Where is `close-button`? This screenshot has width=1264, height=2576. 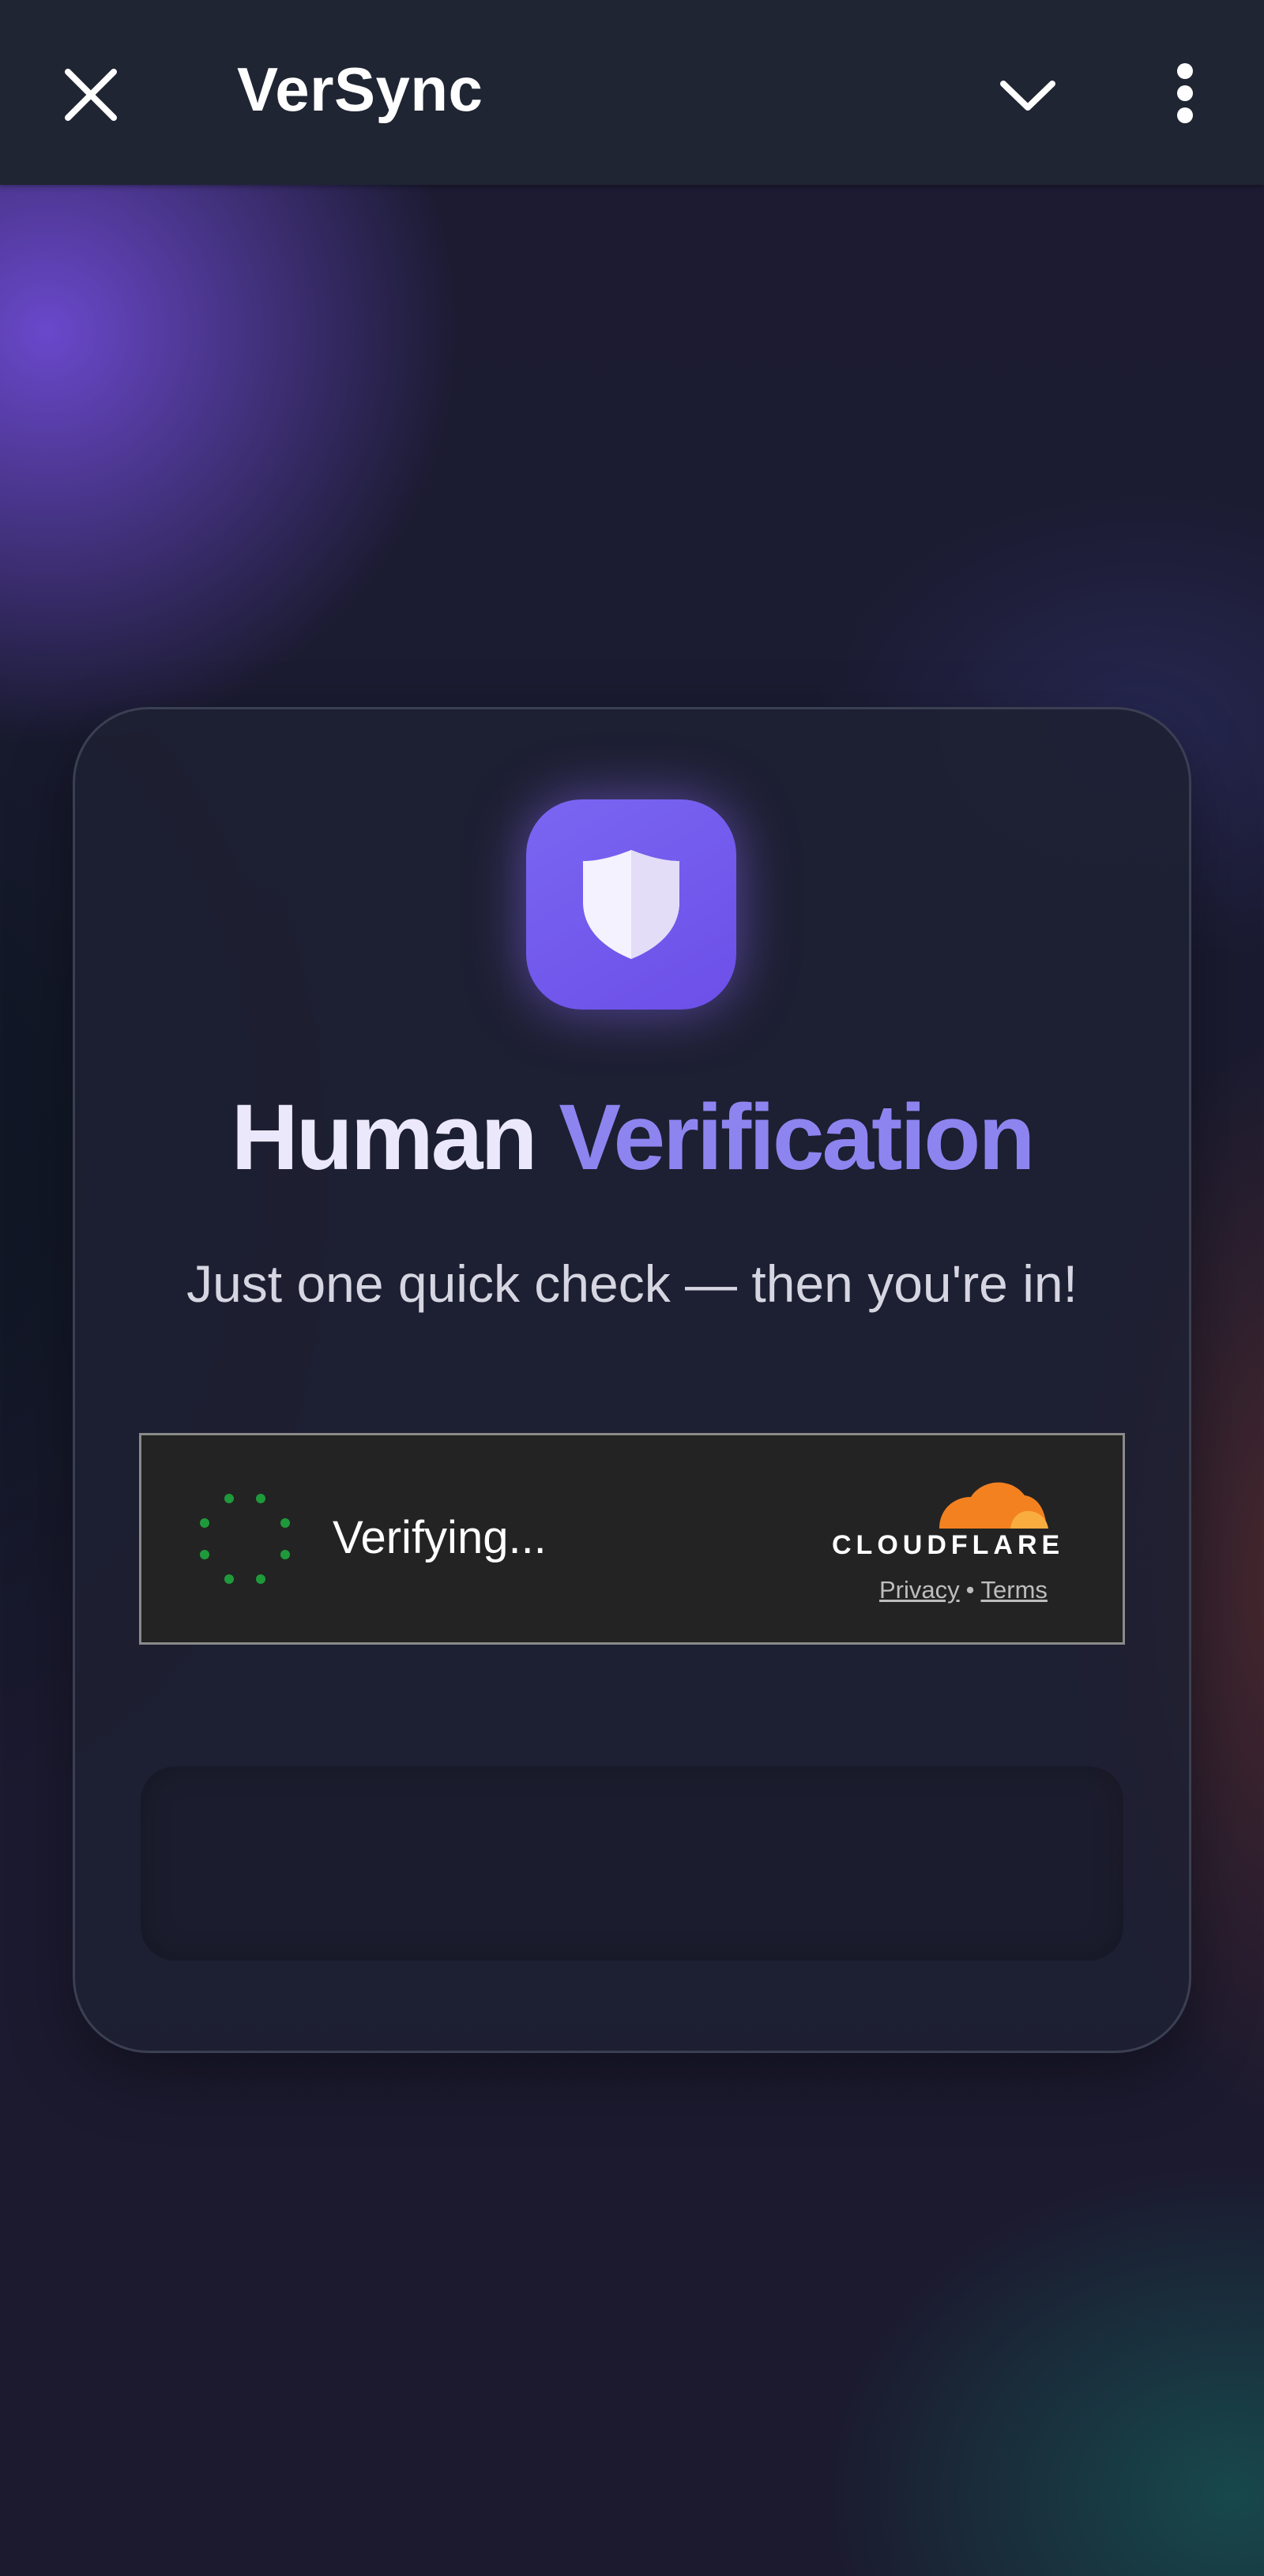
close-button is located at coordinates (91, 95).